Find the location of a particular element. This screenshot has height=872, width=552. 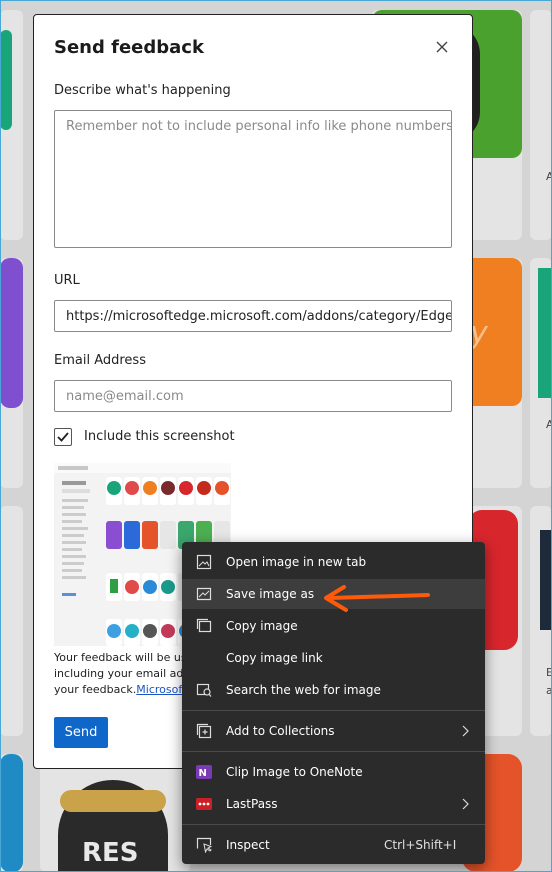

menu-item-search-web-for-image: Search the web for image is located at coordinates (333, 690).